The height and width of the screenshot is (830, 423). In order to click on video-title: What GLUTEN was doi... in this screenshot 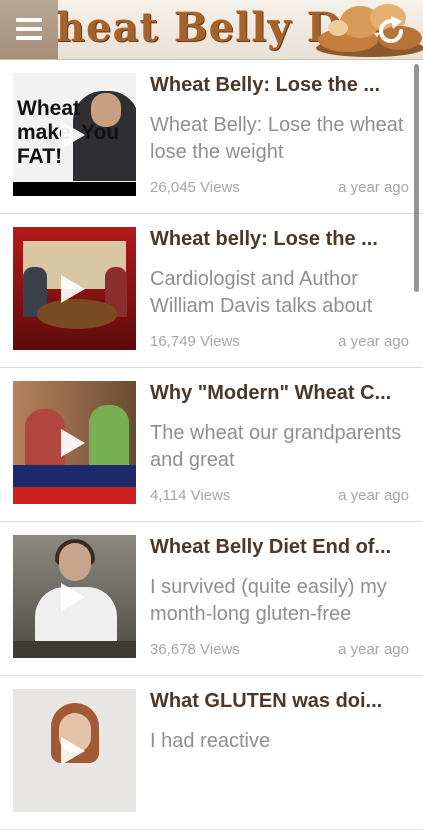, I will do `click(266, 701)`.